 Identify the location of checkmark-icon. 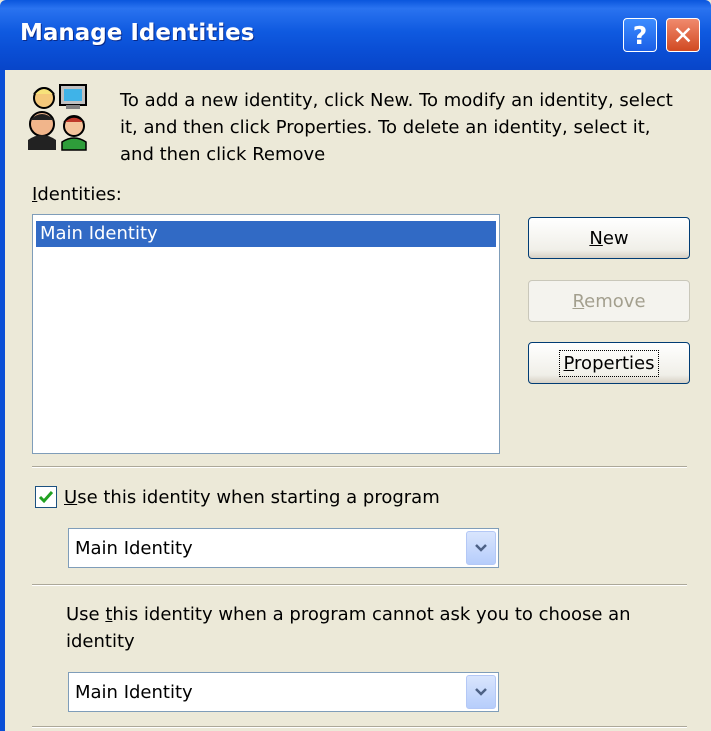
(46, 497).